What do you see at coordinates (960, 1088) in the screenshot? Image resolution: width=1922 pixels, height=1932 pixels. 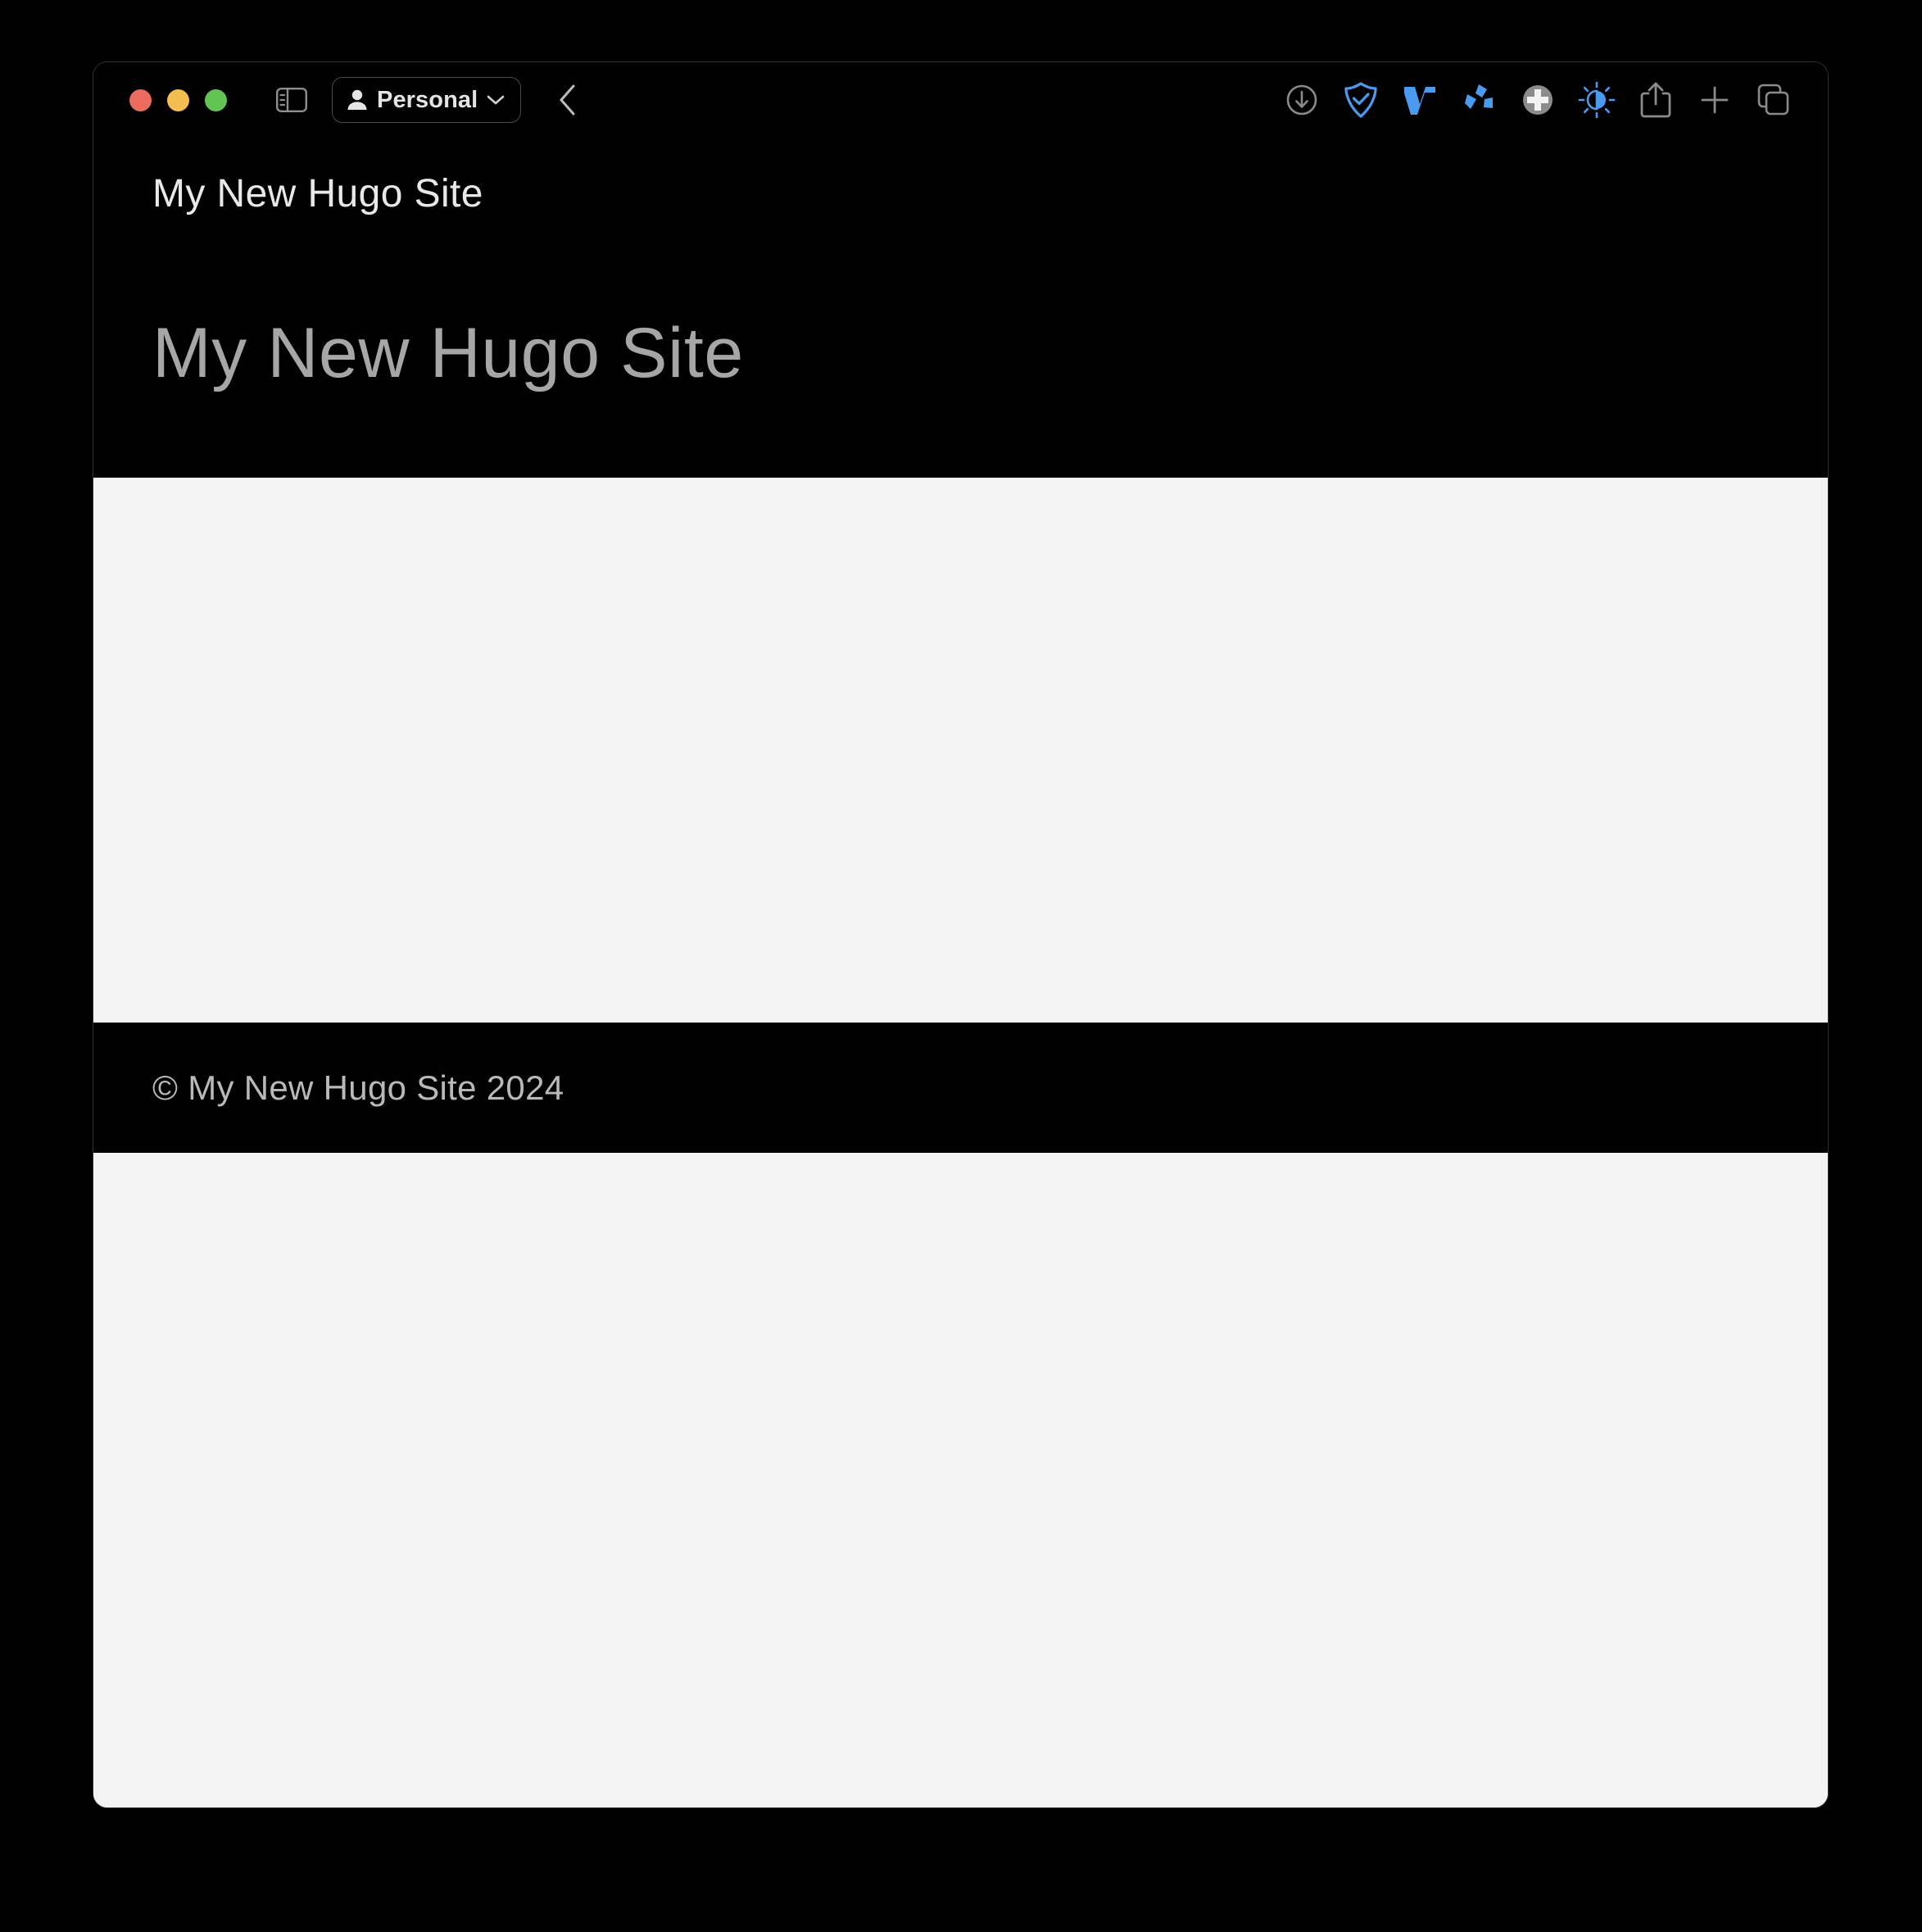 I see `site-footer: © My New Hugo Site 2024` at bounding box center [960, 1088].